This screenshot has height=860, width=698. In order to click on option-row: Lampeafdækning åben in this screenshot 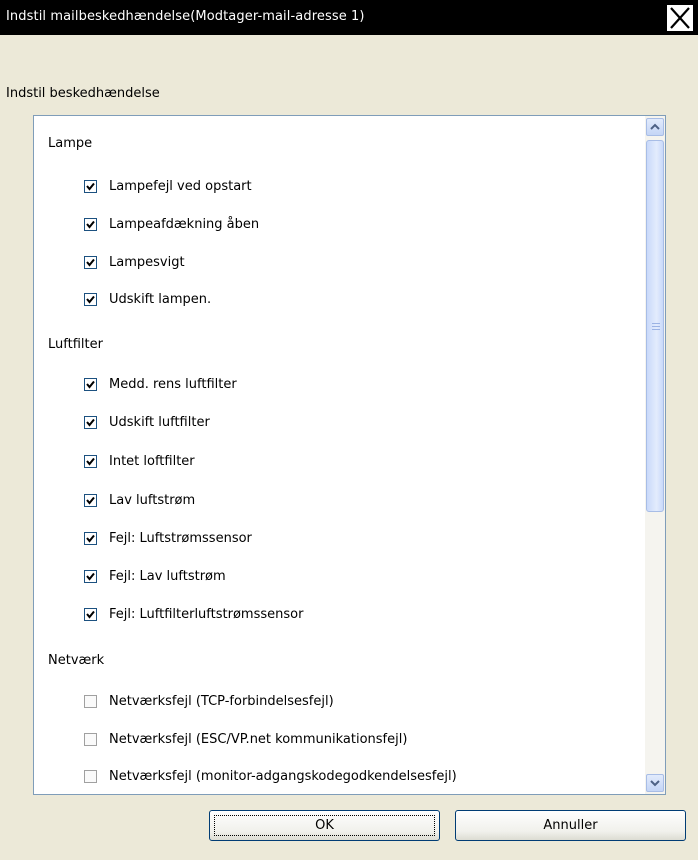, I will do `click(171, 224)`.